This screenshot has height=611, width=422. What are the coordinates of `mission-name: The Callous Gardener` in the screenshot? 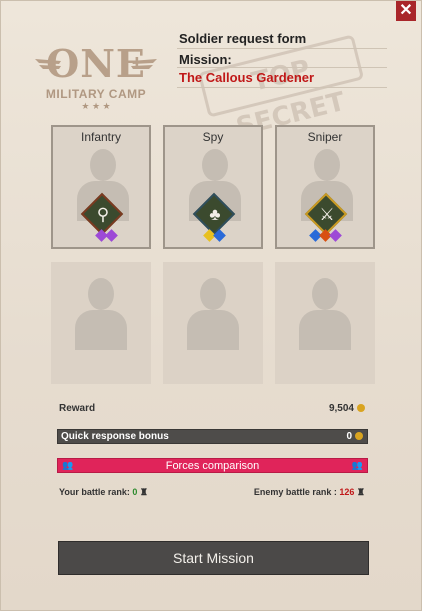 It's located at (247, 77).